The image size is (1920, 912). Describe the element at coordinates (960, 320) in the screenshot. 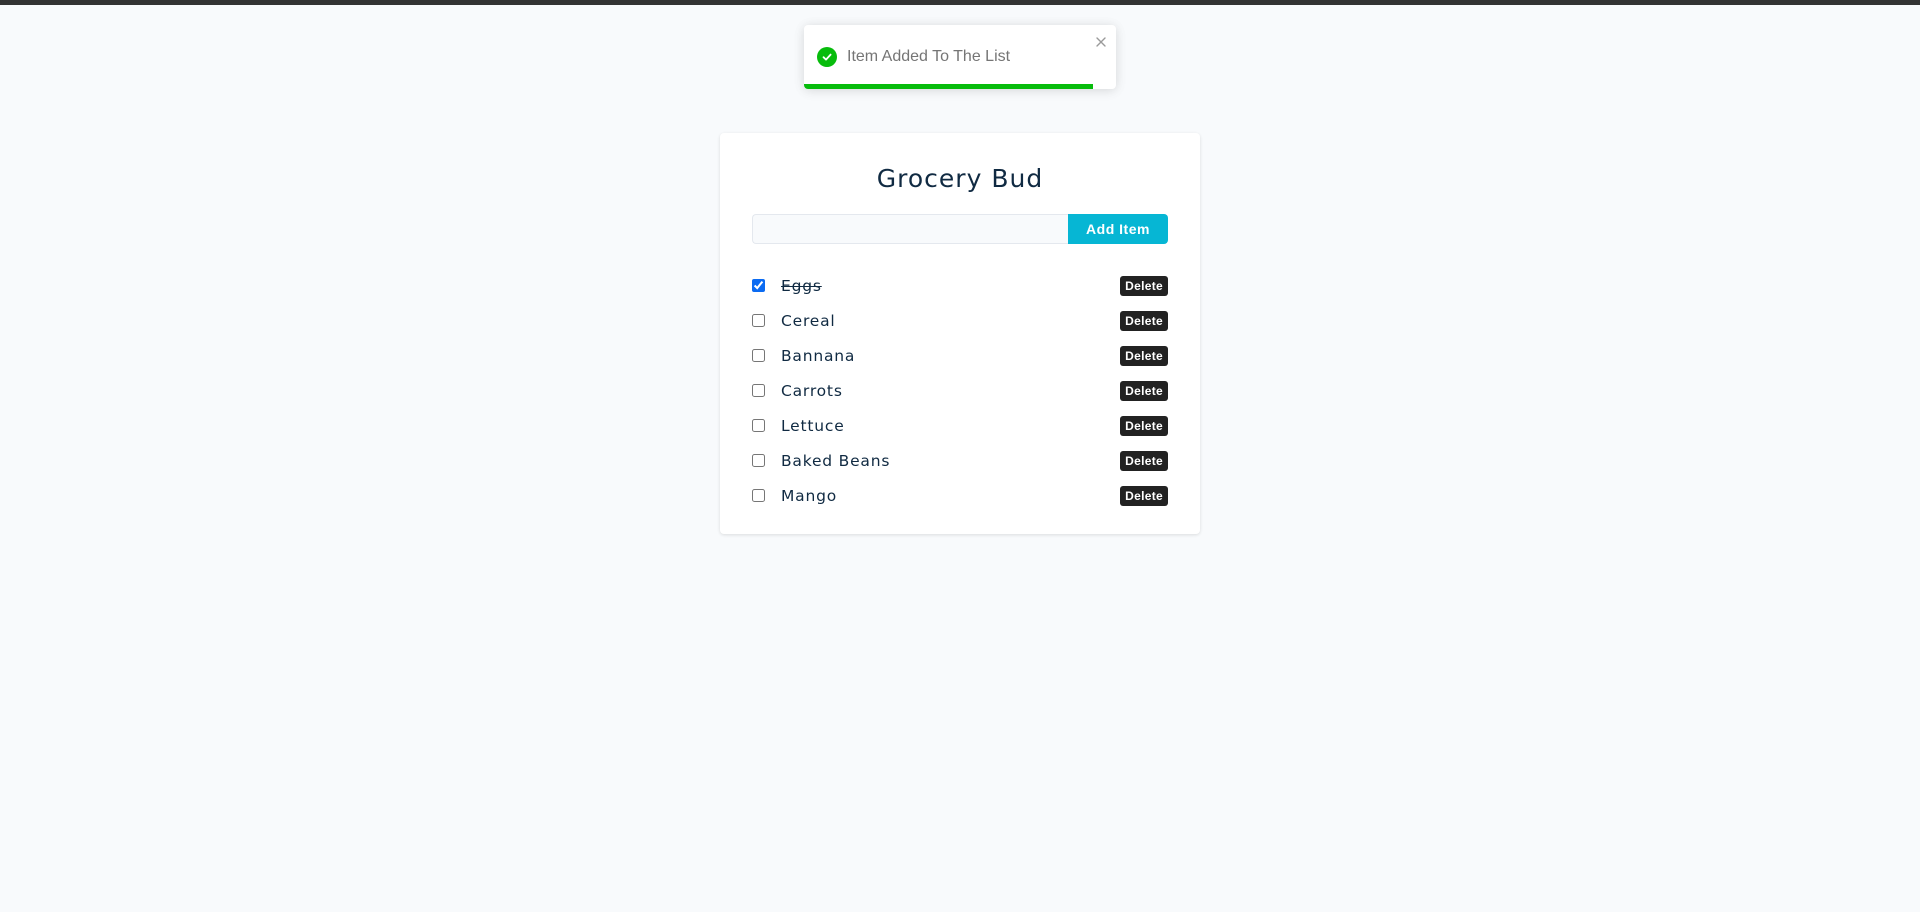

I see `list-item: Cereal Delete` at that location.